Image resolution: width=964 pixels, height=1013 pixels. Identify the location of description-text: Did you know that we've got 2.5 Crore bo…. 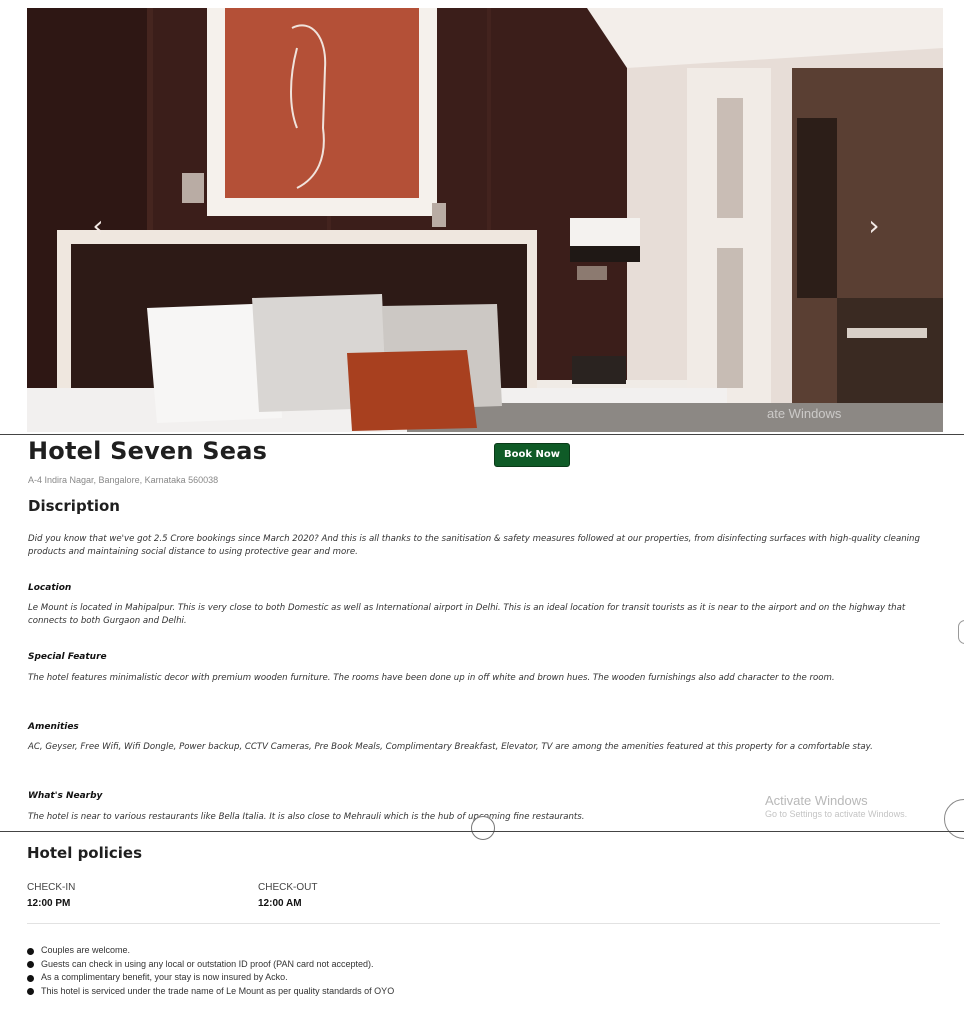
(474, 545).